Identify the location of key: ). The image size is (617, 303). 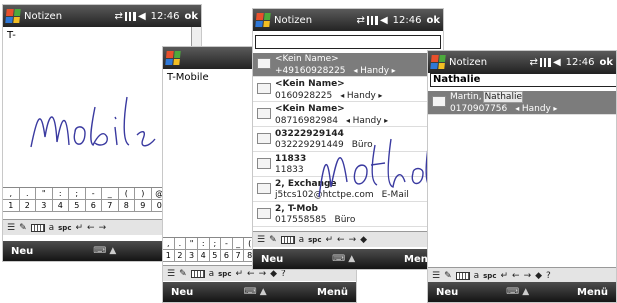
(143, 193).